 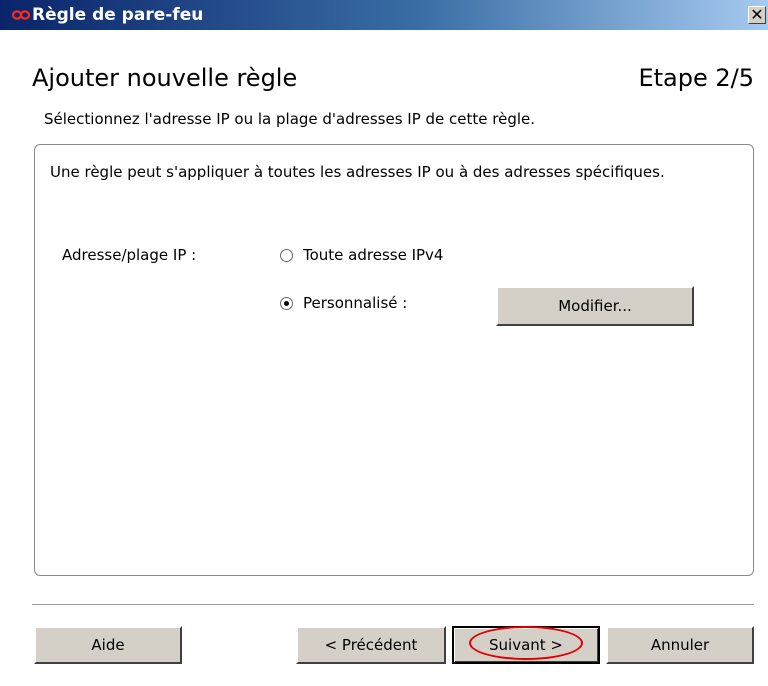 I want to click on previous-button: < Précédent, so click(x=371, y=645).